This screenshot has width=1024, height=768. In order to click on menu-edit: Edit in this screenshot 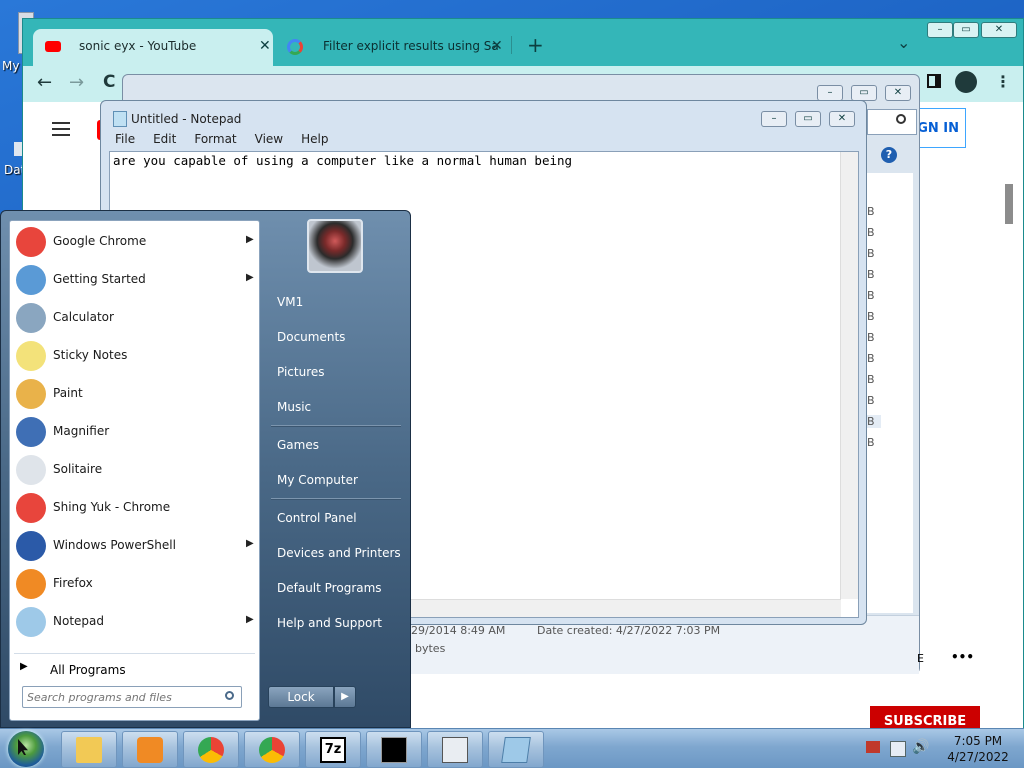, I will do `click(164, 139)`.